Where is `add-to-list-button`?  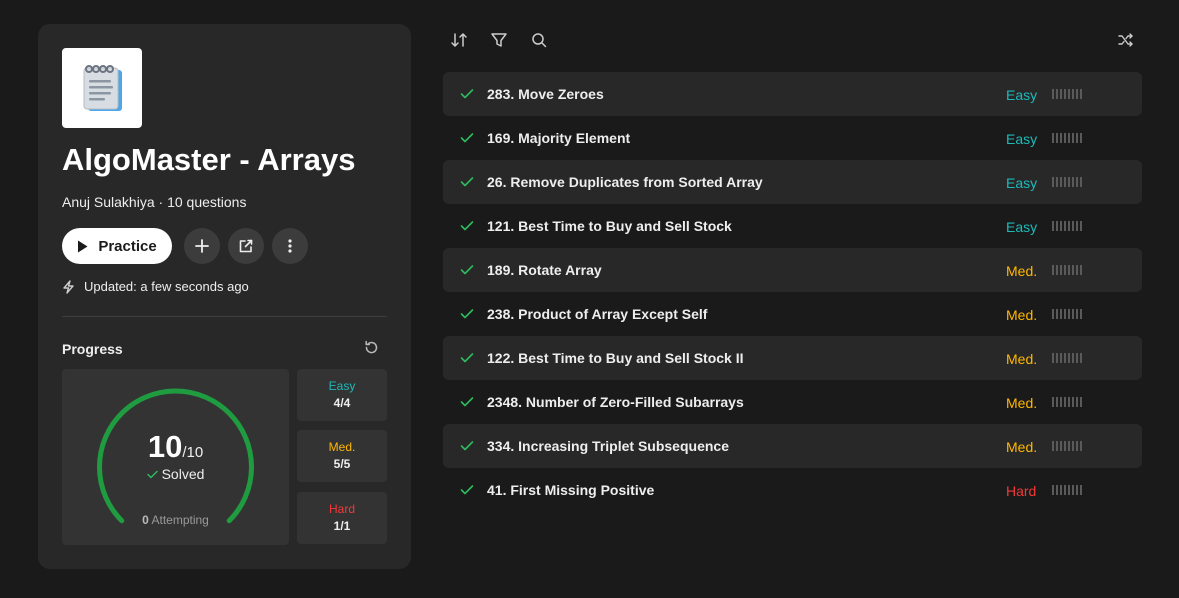
add-to-list-button is located at coordinates (202, 246).